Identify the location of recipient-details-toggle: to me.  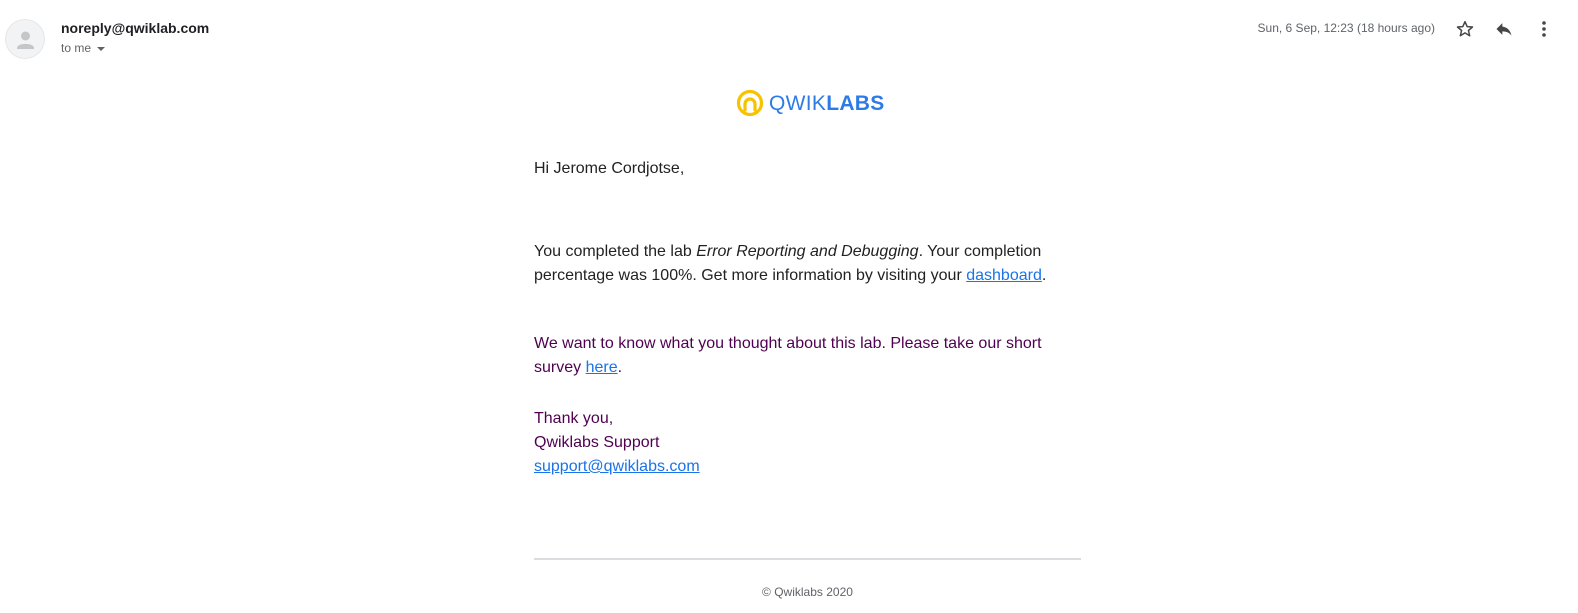
(83, 48).